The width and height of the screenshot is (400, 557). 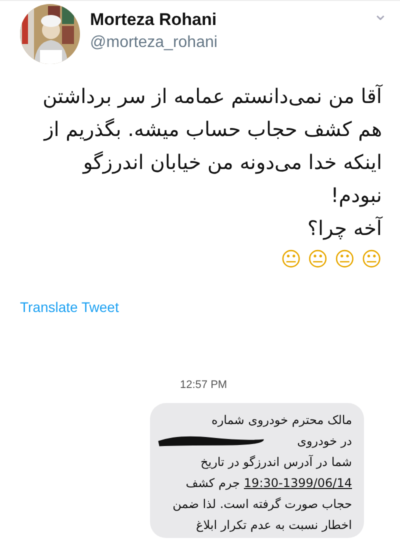 What do you see at coordinates (226, 20) in the screenshot?
I see `author-name: Morteza Rohani` at bounding box center [226, 20].